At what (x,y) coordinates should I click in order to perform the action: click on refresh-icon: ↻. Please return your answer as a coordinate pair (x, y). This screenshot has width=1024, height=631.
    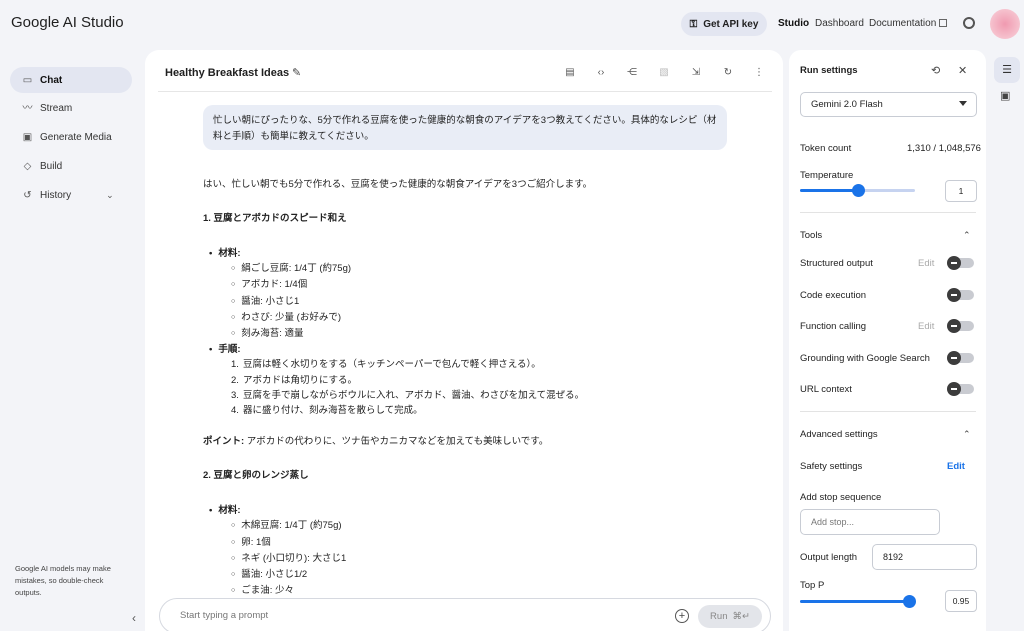
    Looking at the image, I should click on (728, 73).